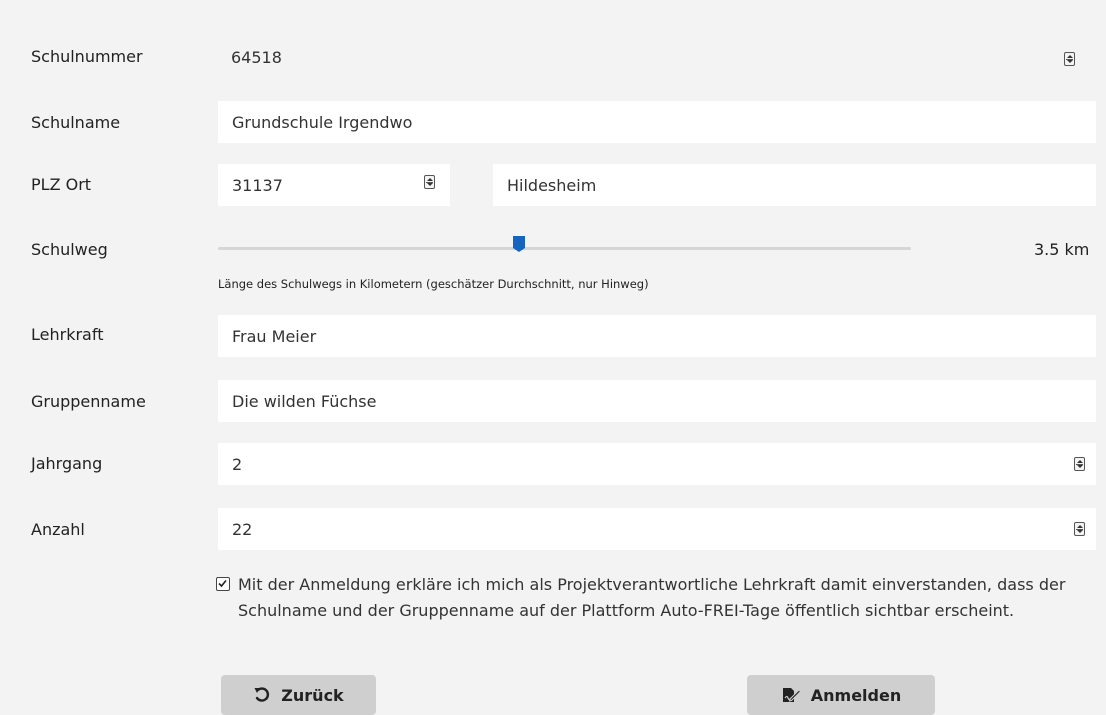 The width and height of the screenshot is (1106, 715). I want to click on submit-button-label: Anmelden, so click(856, 695).